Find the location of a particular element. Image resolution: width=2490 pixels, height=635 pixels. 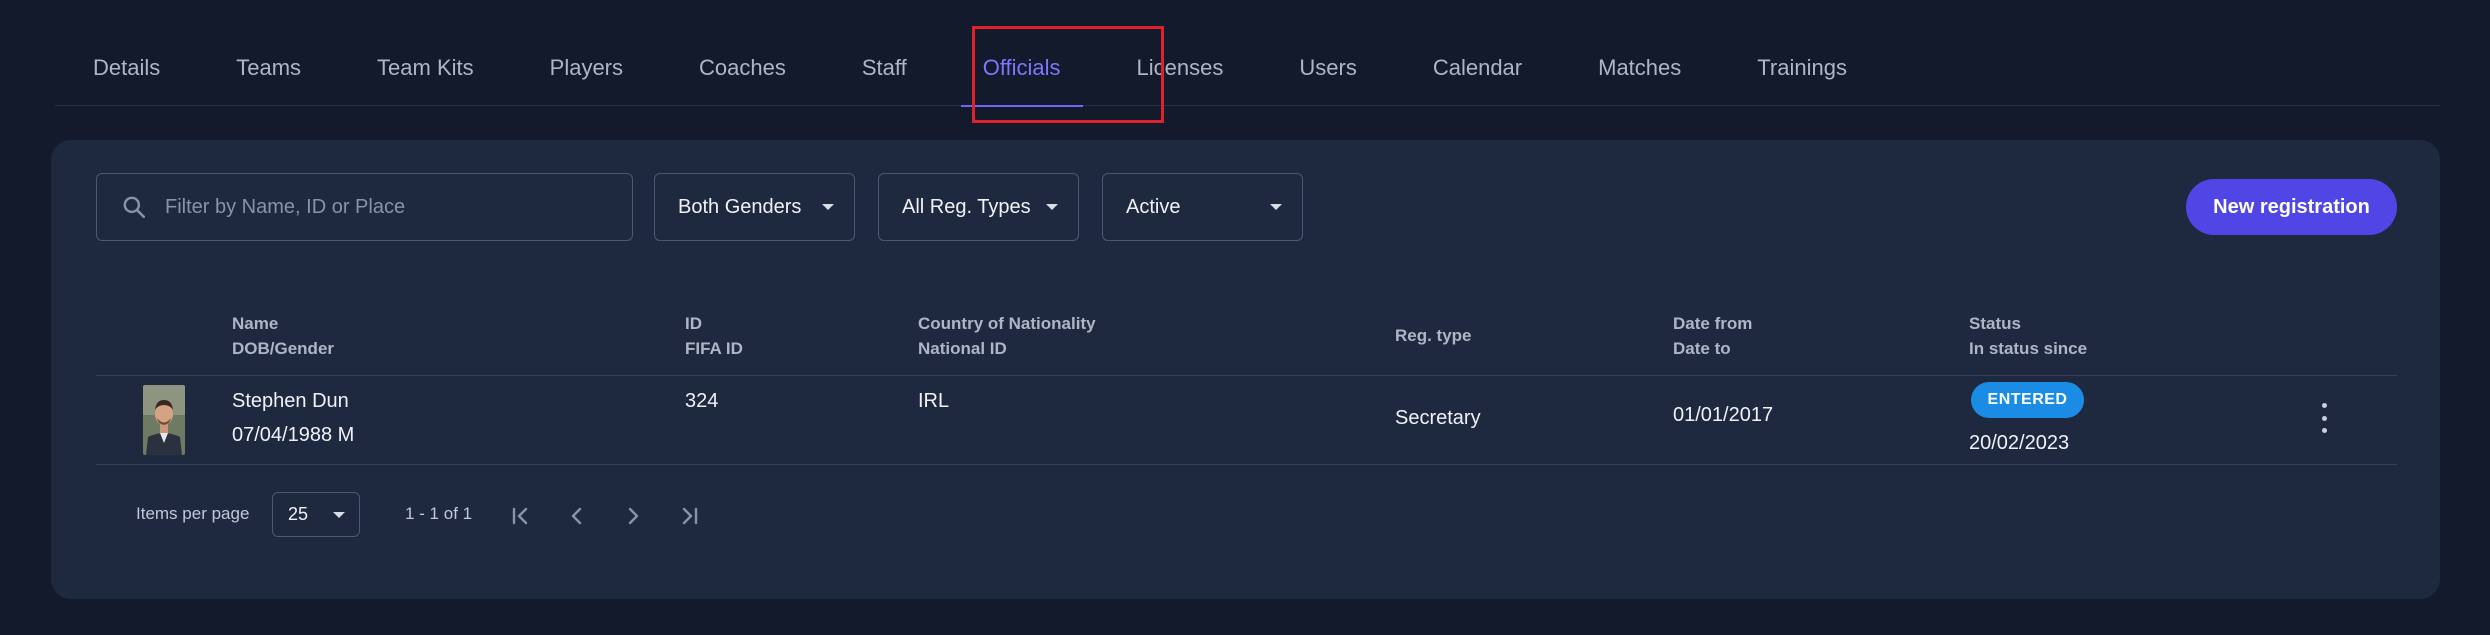

items-per-page-value: 25 is located at coordinates (298, 514).